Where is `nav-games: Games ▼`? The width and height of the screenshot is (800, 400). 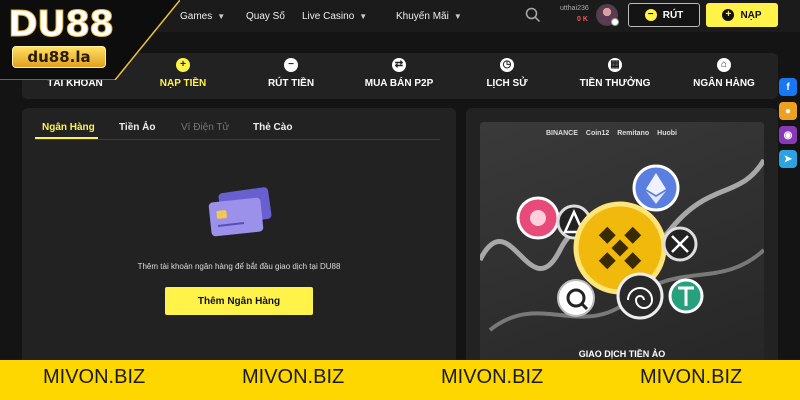 nav-games: Games ▼ is located at coordinates (202, 16).